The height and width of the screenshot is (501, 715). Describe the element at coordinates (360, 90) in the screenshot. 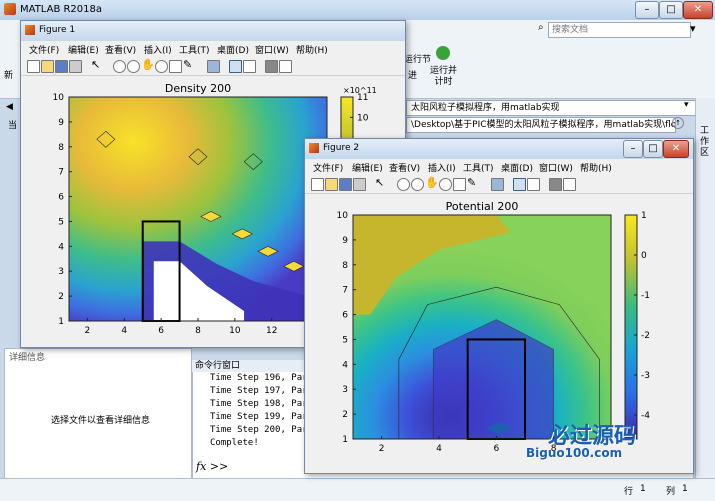

I see `colorbar-exponent: ×10^11` at that location.